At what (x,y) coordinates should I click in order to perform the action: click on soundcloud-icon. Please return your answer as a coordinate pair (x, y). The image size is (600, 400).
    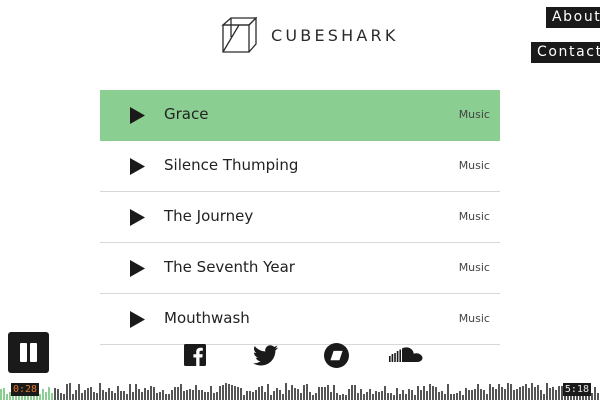
    Looking at the image, I should click on (406, 354).